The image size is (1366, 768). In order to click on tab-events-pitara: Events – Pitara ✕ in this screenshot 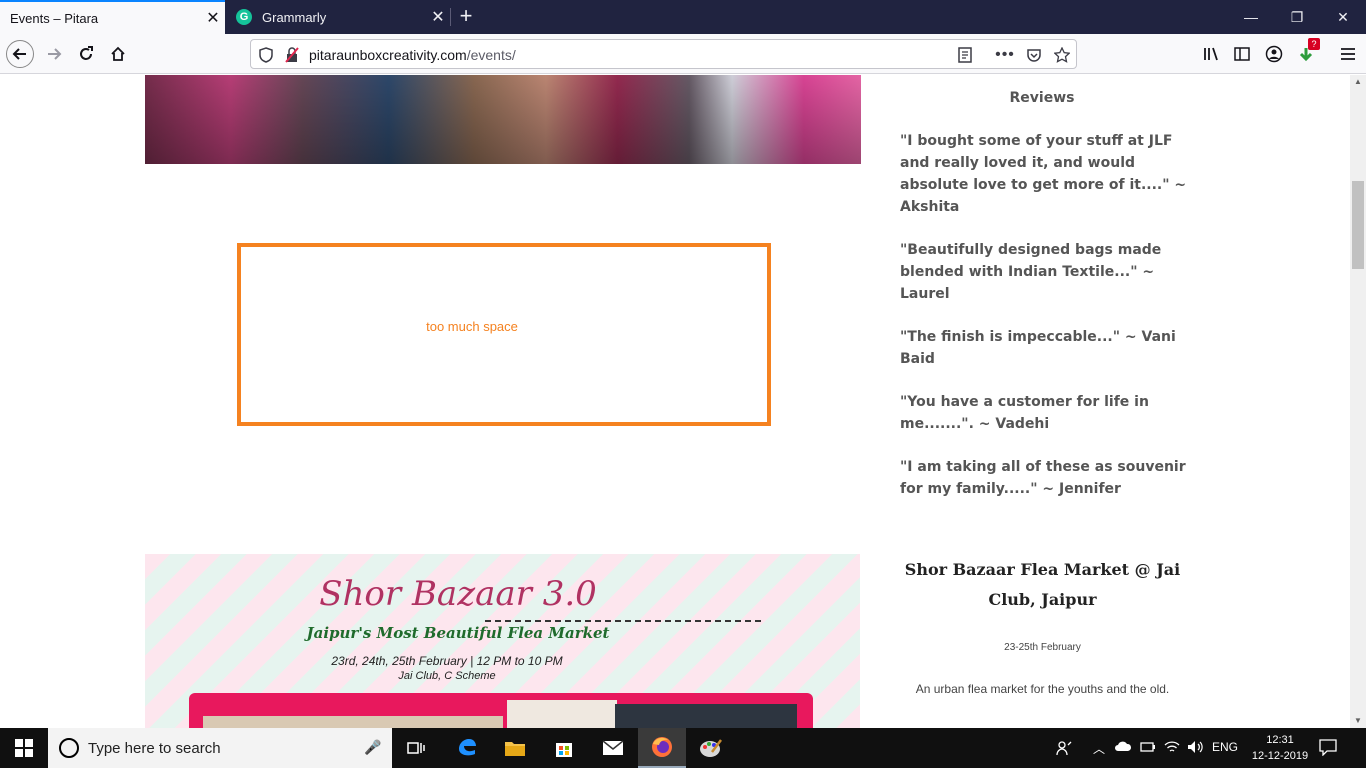, I will do `click(112, 17)`.